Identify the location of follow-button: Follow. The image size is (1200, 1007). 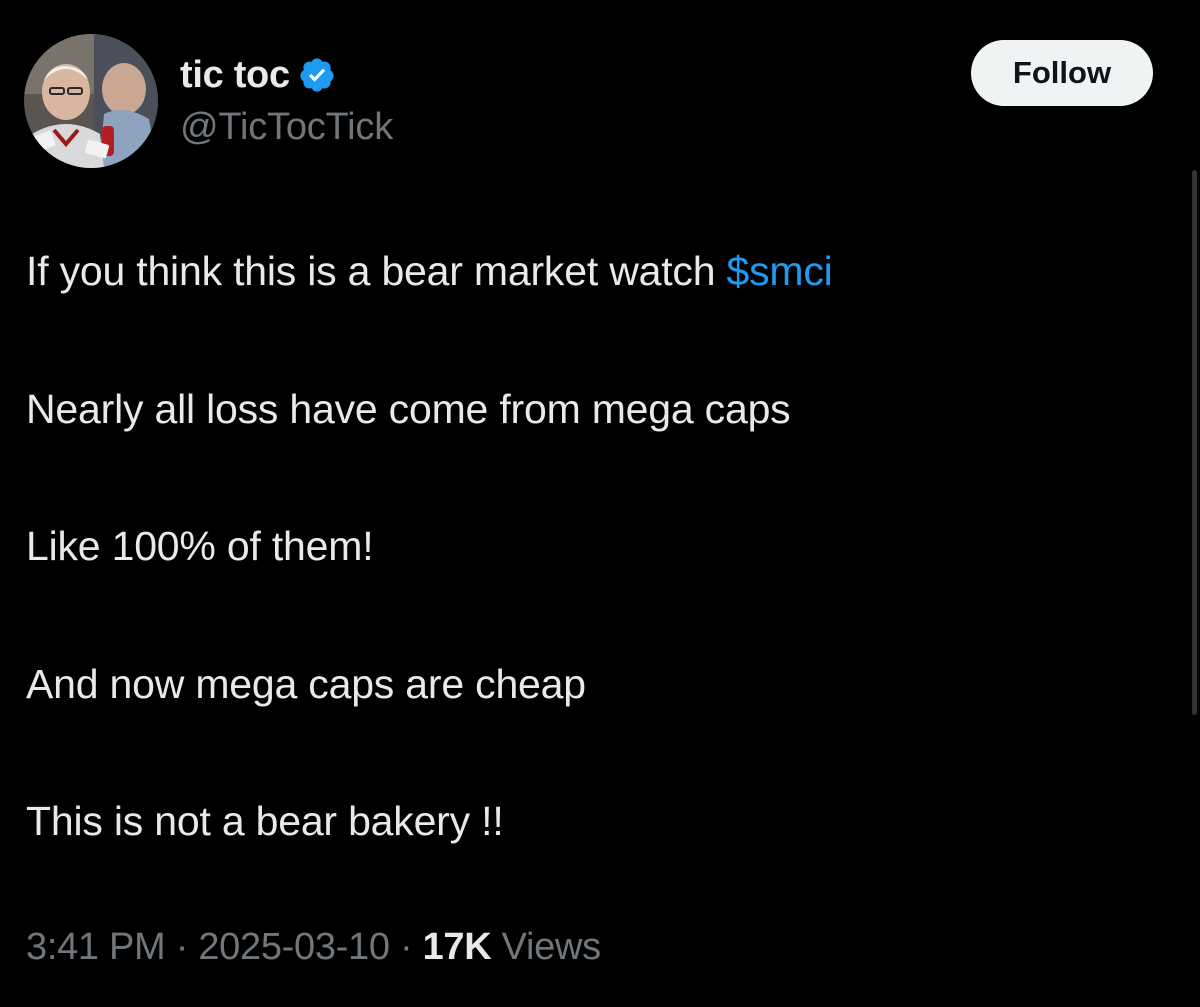
(1062, 73).